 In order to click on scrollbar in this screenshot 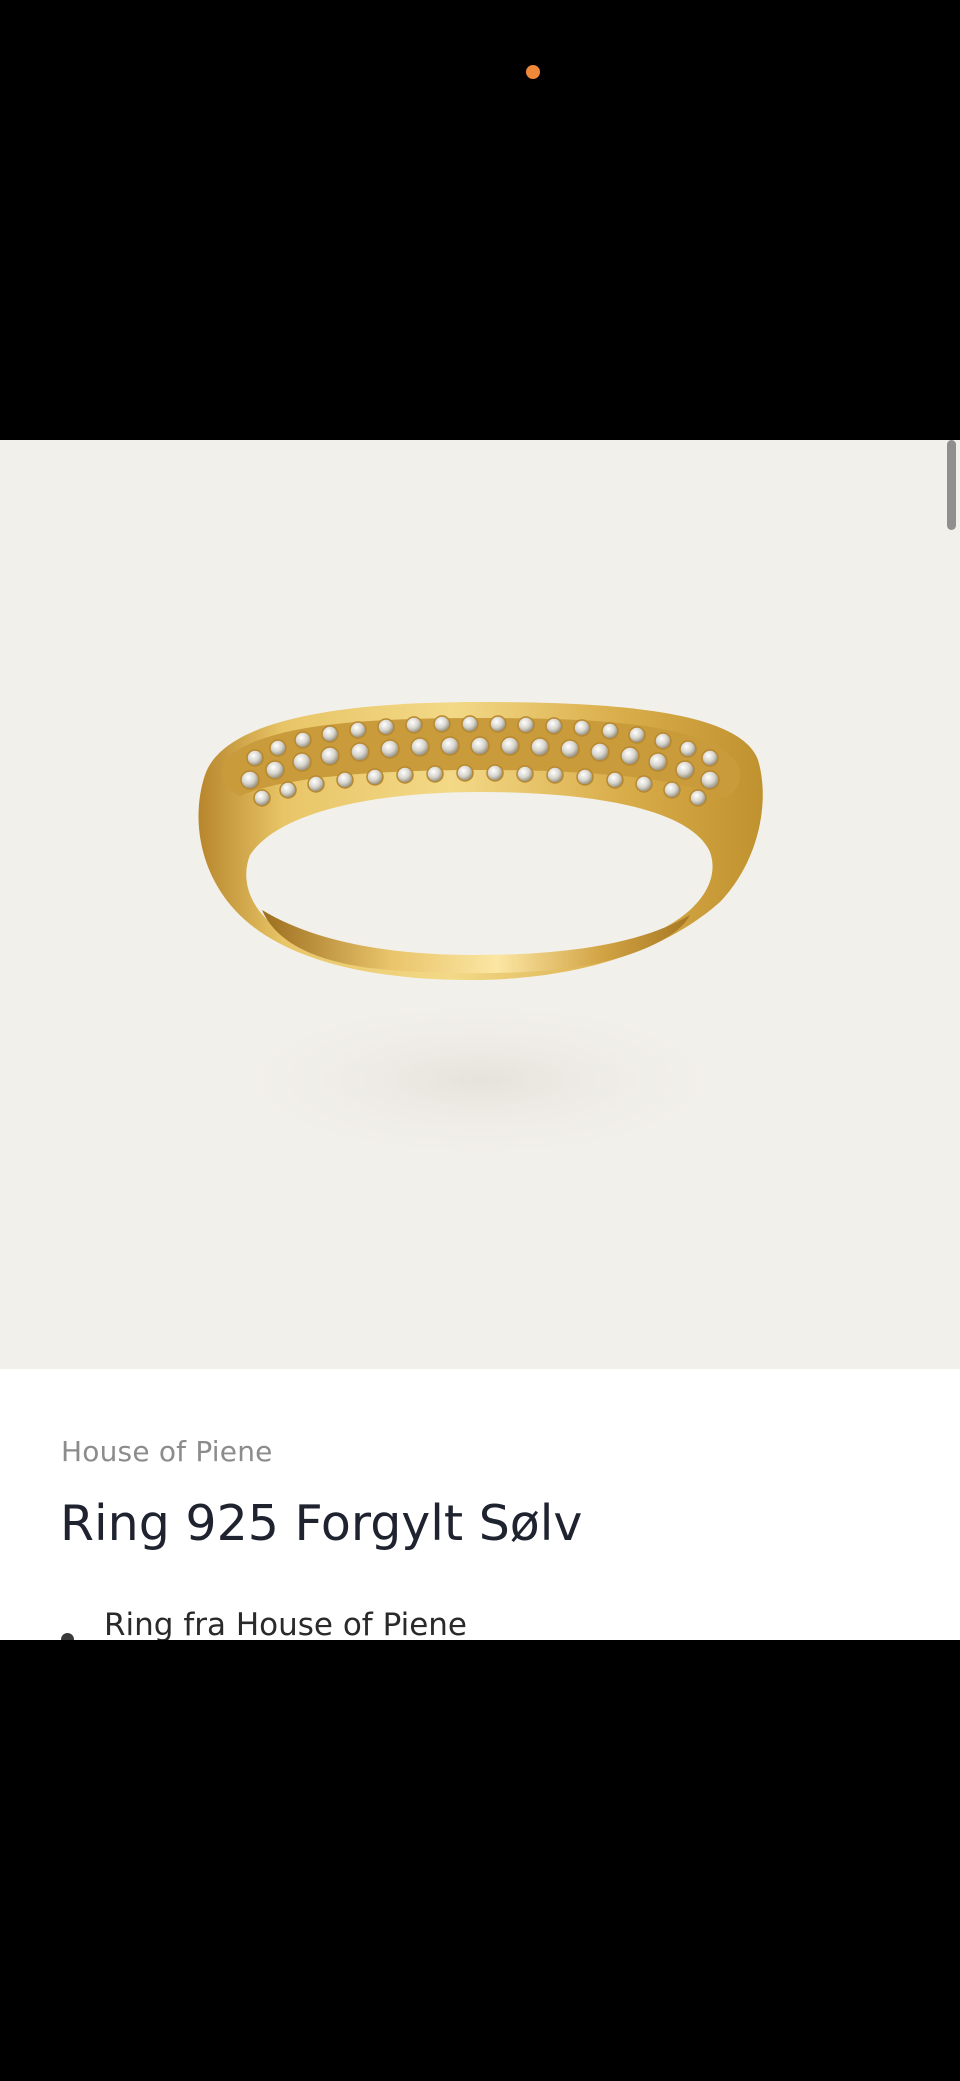, I will do `click(951, 485)`.